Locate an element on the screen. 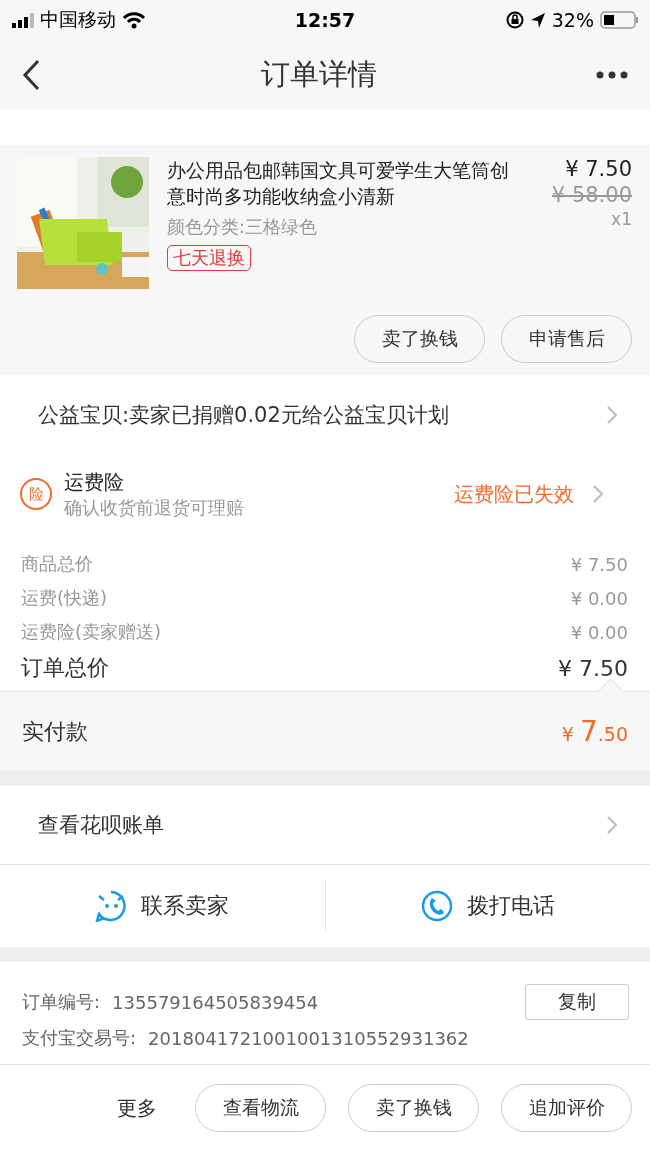 Image resolution: width=650 pixels, height=1156 pixels. price-label: 商品总价 is located at coordinates (57, 564).